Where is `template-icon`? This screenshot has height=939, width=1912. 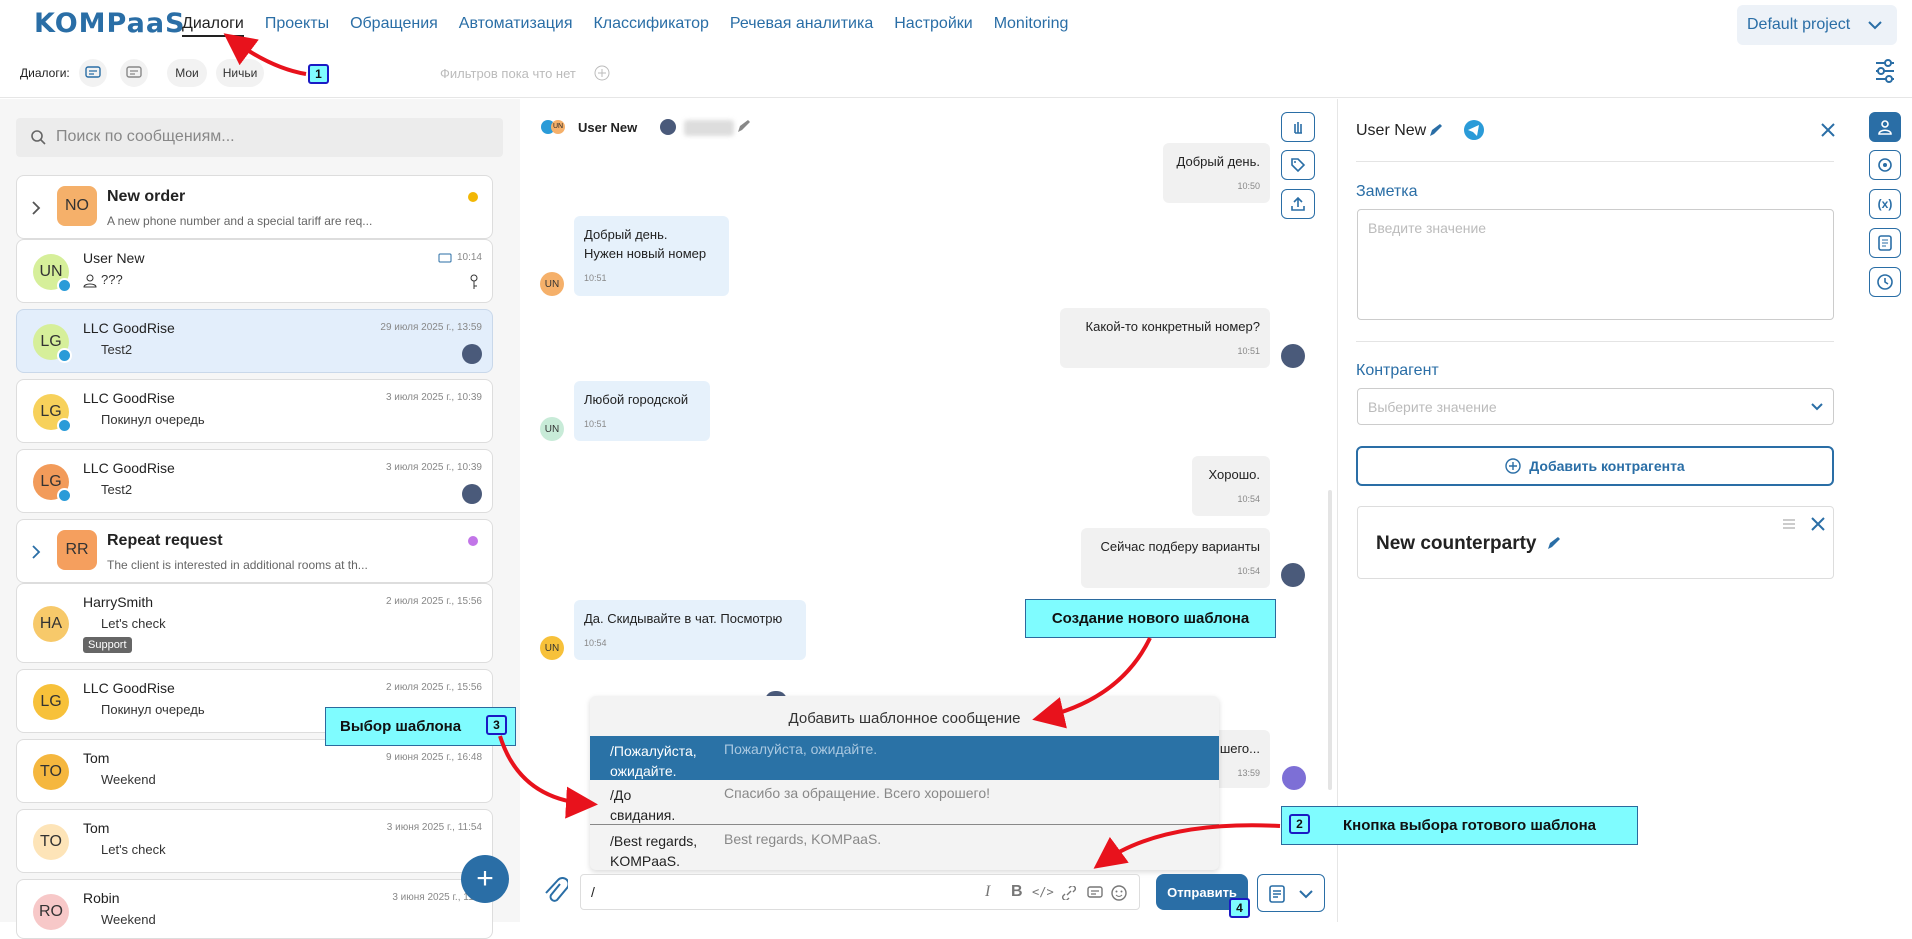
template-icon is located at coordinates (1095, 893).